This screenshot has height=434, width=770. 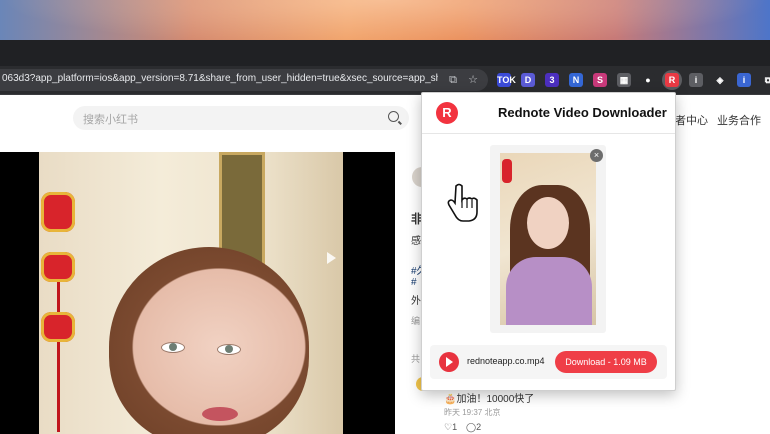 What do you see at coordinates (229, 349) in the screenshot?
I see `eye-right` at bounding box center [229, 349].